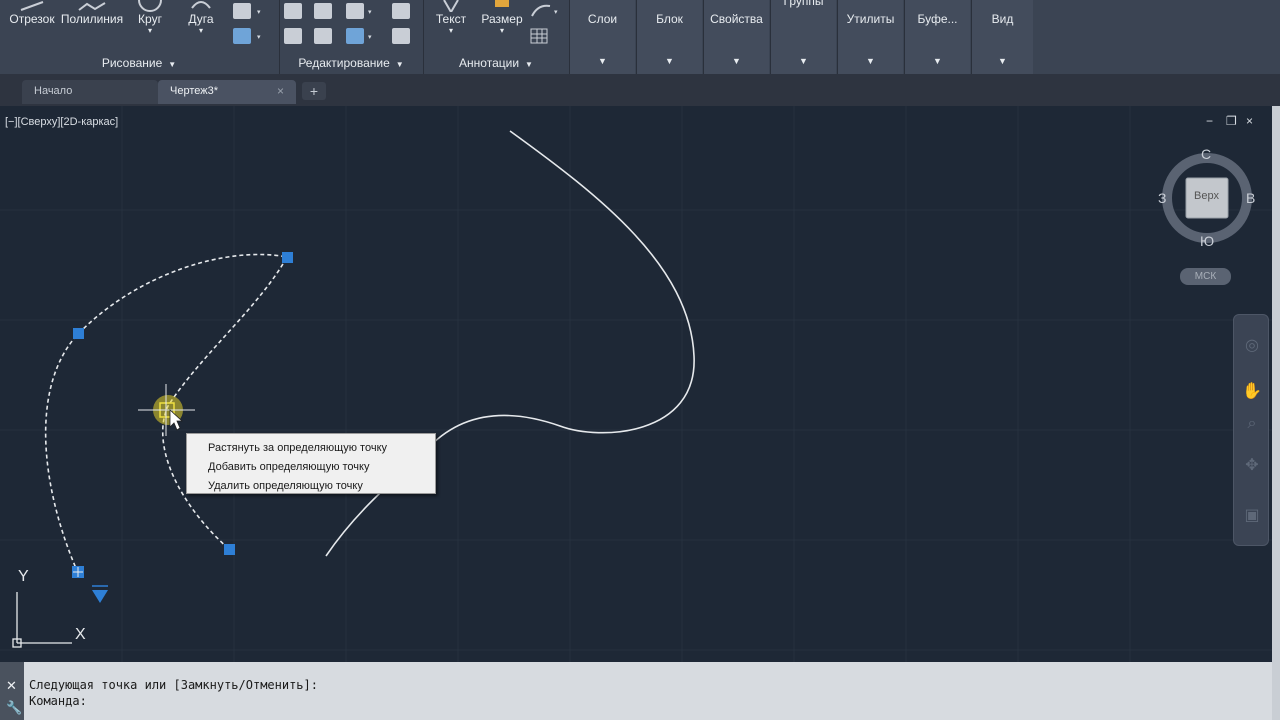  I want to click on close-icon: ✕, so click(11, 686).